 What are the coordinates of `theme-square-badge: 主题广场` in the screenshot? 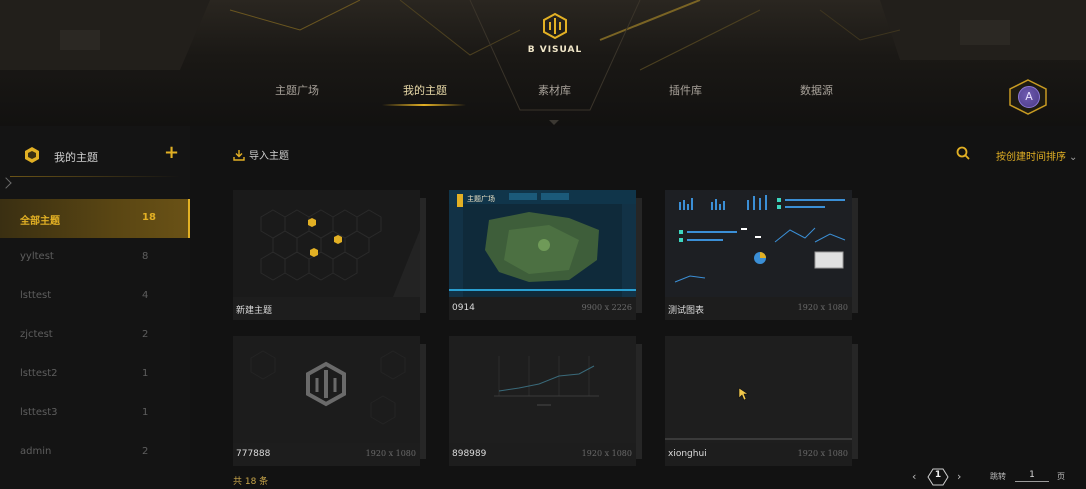 It's located at (481, 199).